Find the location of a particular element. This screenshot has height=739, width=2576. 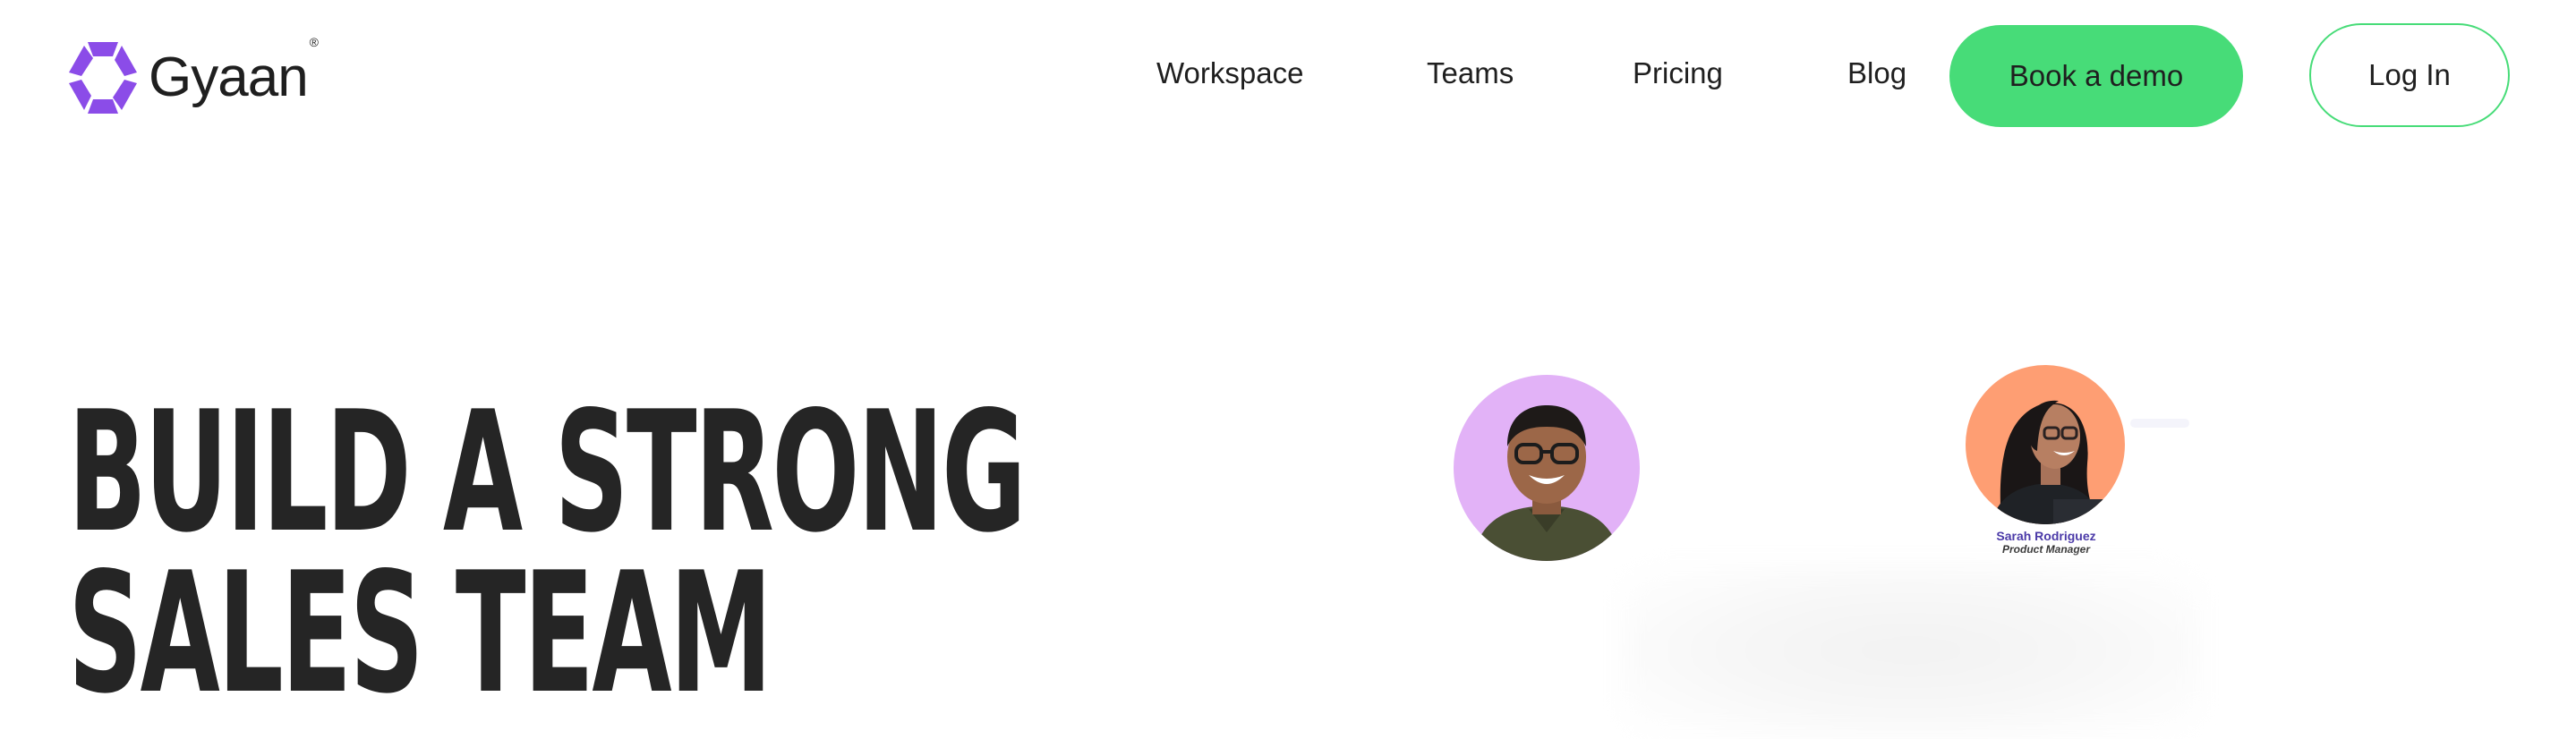

nav-blog: Blog is located at coordinates (1876, 73).